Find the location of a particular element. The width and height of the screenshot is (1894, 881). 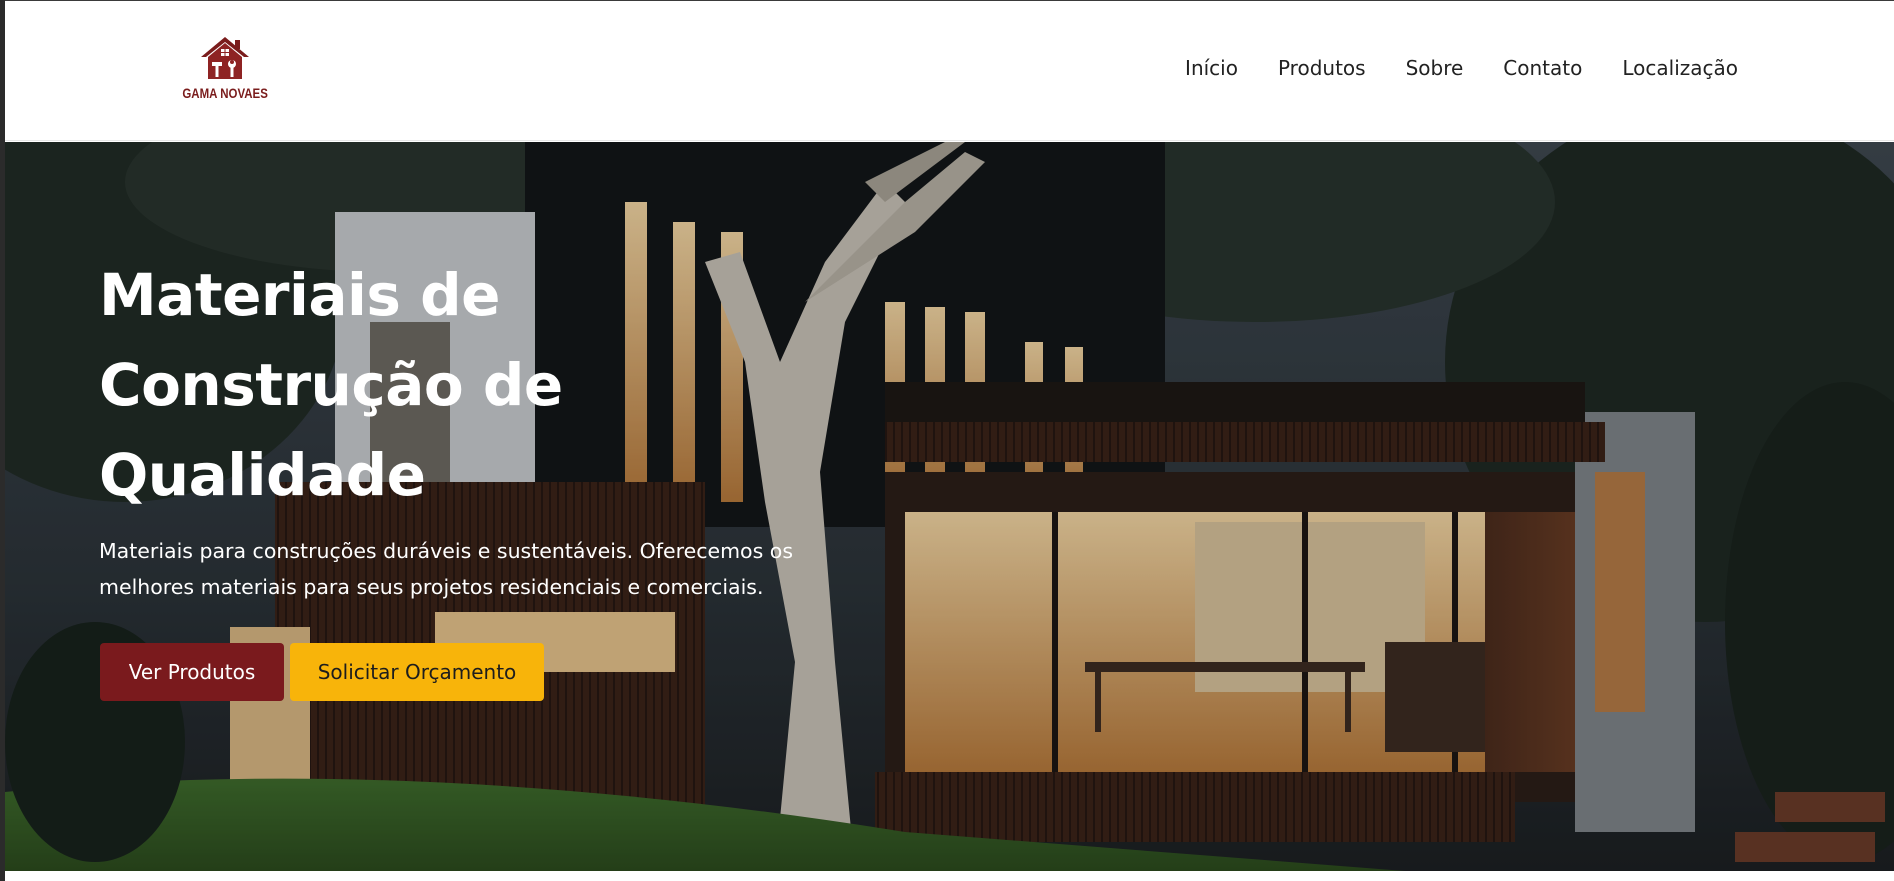

nav-item-localizacao: Localização is located at coordinates (1680, 68).